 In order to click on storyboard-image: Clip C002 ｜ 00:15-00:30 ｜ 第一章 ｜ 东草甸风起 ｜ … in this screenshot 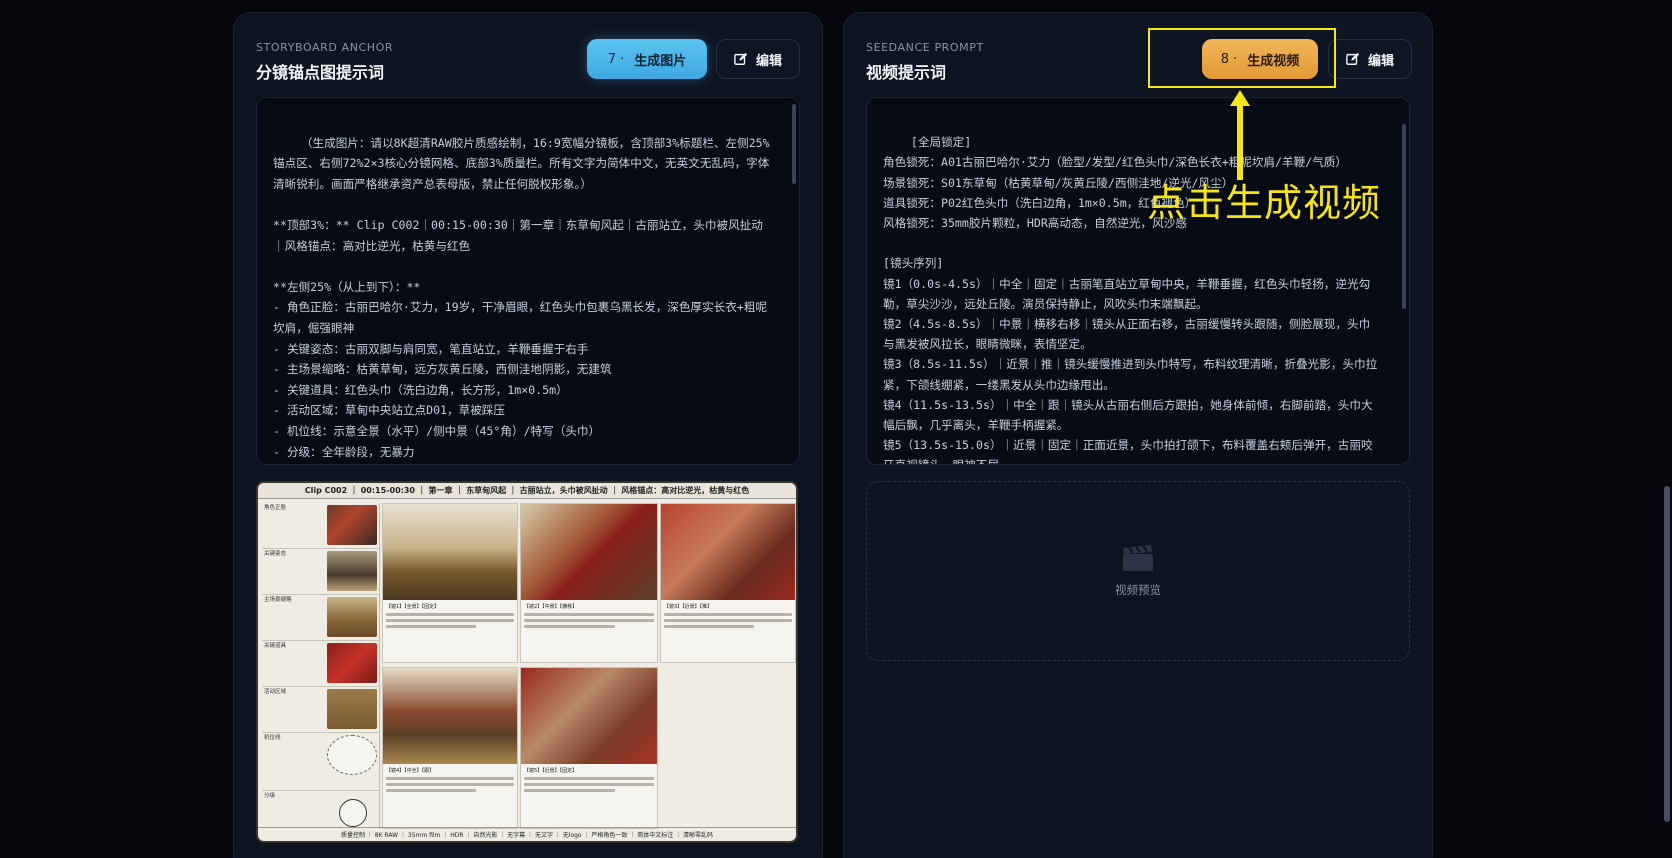, I will do `click(527, 662)`.